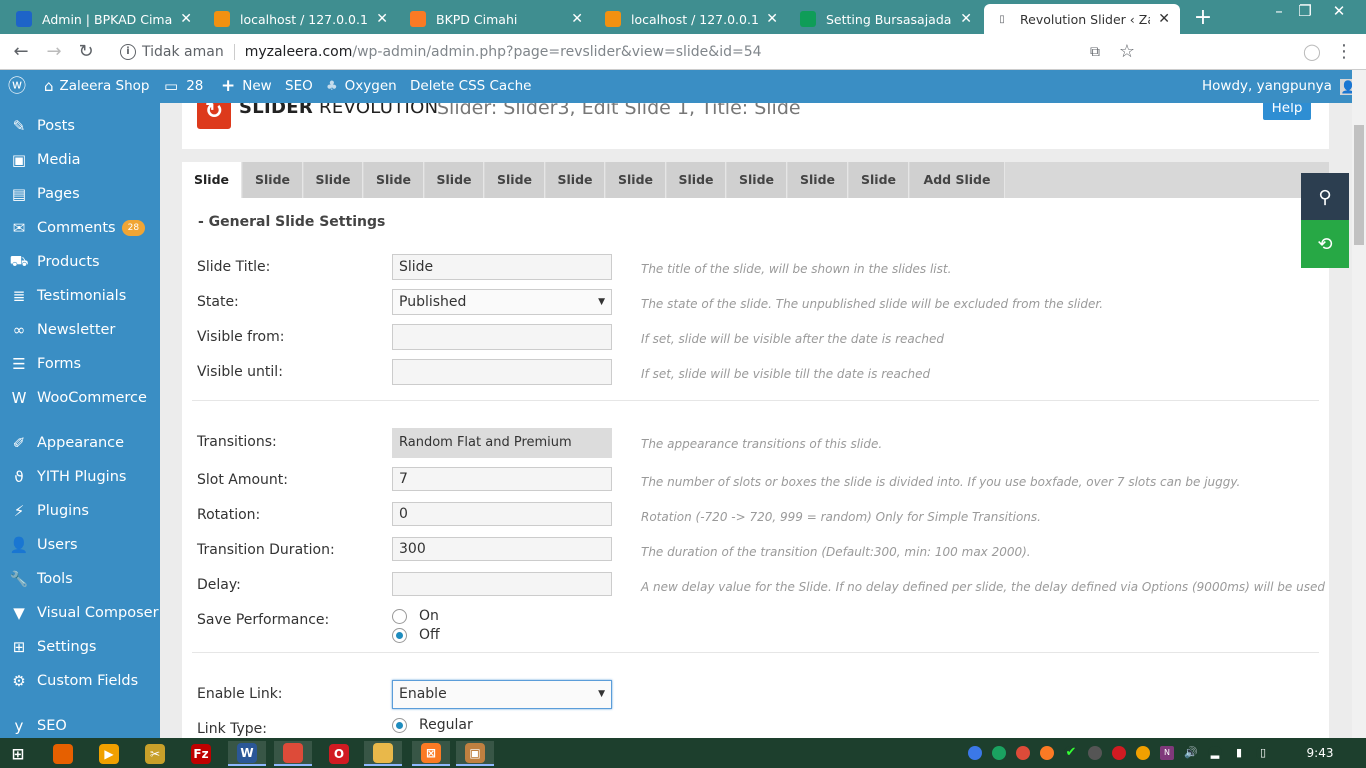 This screenshot has height=768, width=1366. Describe the element at coordinates (104, 19) in the screenshot. I see `browser-tab: Admin | BPKAD Cimahi ✕` at that location.